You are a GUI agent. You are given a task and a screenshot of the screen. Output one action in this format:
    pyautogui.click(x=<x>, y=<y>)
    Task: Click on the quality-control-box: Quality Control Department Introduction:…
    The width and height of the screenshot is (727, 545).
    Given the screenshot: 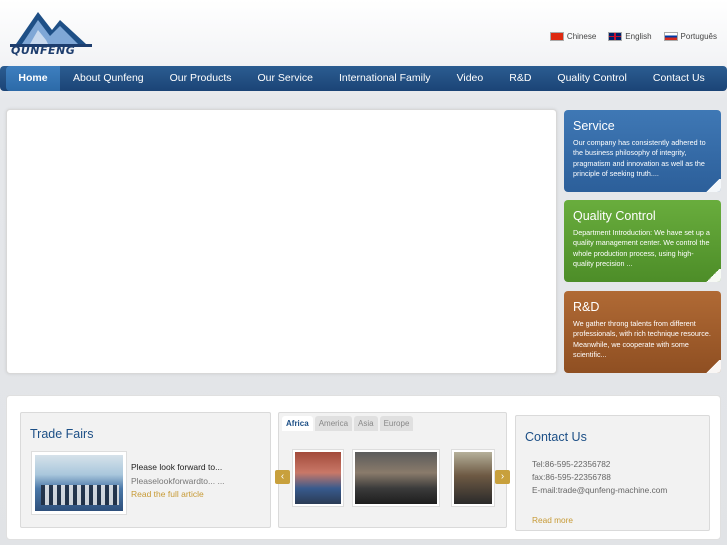 What is the action you would take?
    pyautogui.click(x=642, y=241)
    